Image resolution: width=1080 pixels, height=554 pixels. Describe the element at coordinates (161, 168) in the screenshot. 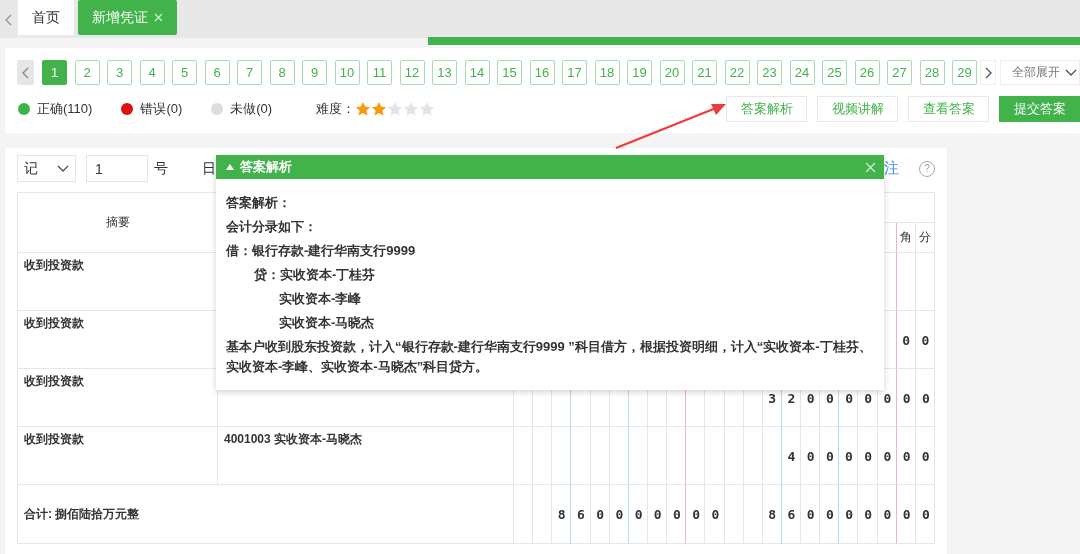

I see `number-suffix-label: 号` at that location.